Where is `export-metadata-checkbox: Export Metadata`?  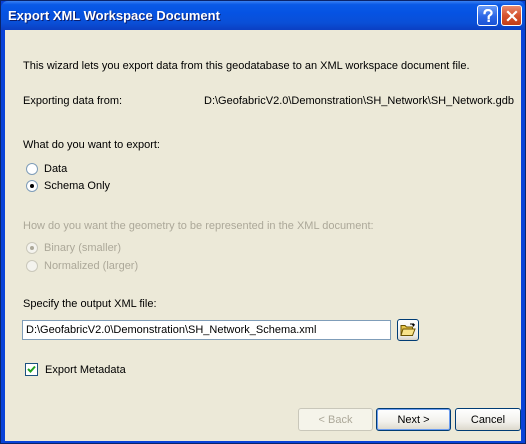 export-metadata-checkbox: Export Metadata is located at coordinates (75, 369).